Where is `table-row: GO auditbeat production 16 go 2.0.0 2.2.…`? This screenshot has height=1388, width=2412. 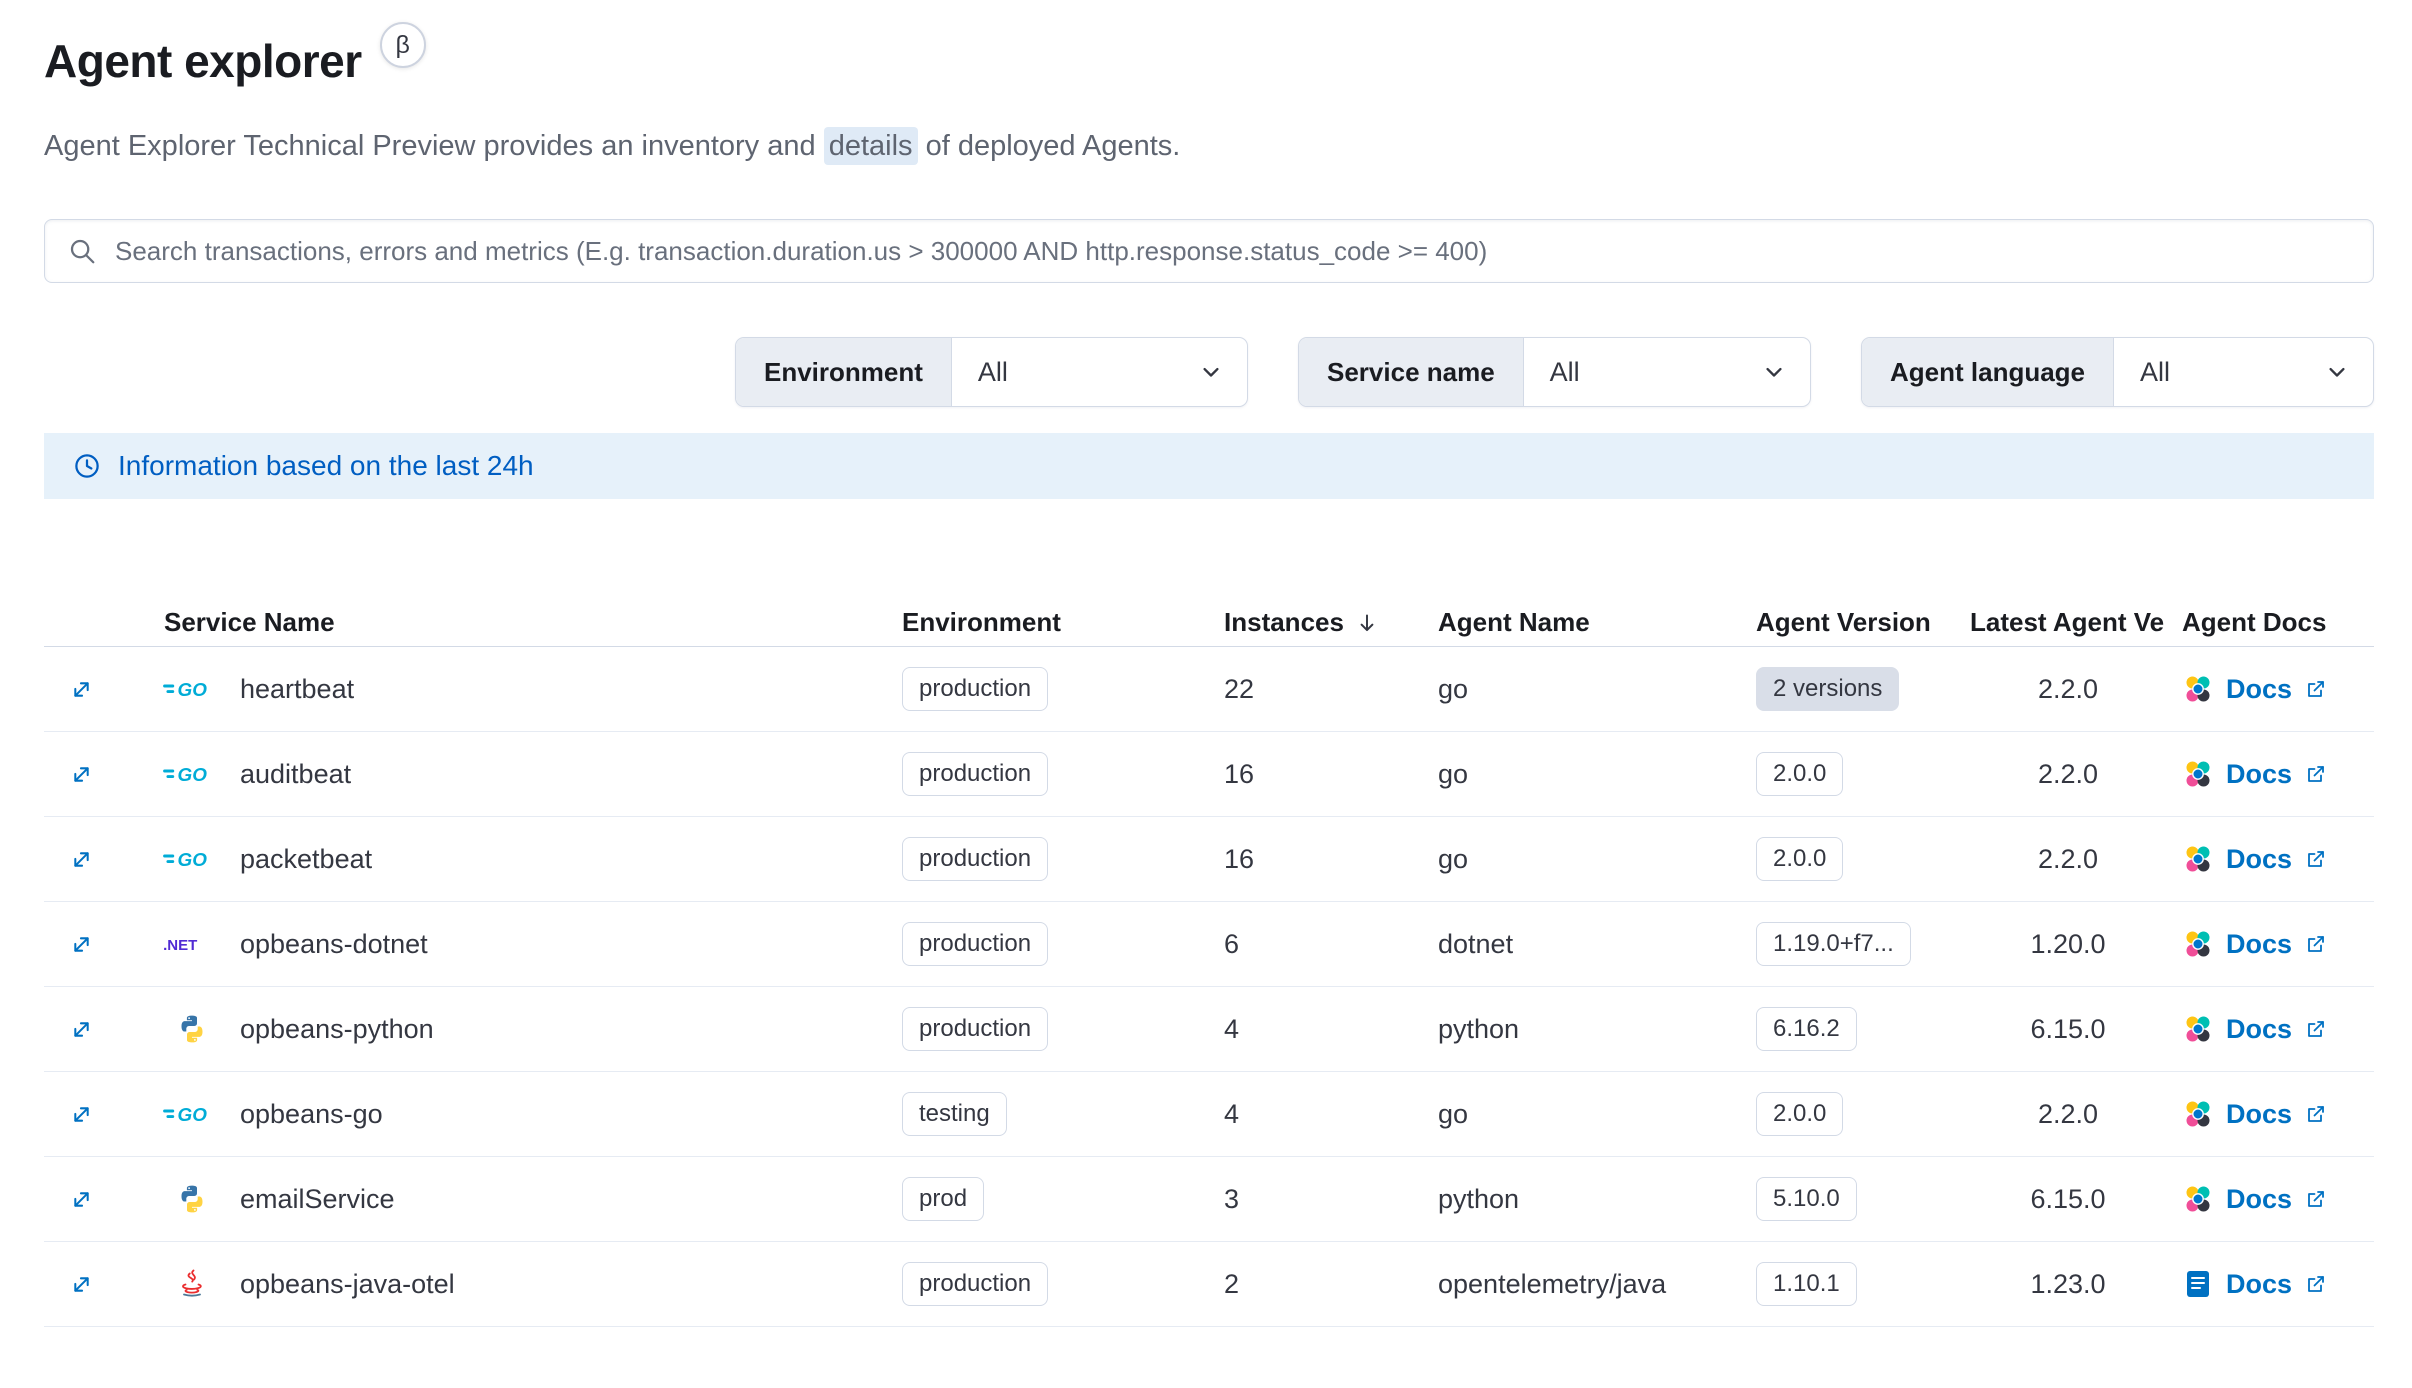
table-row: GO auditbeat production 16 go 2.0.0 2.2.… is located at coordinates (1209, 774).